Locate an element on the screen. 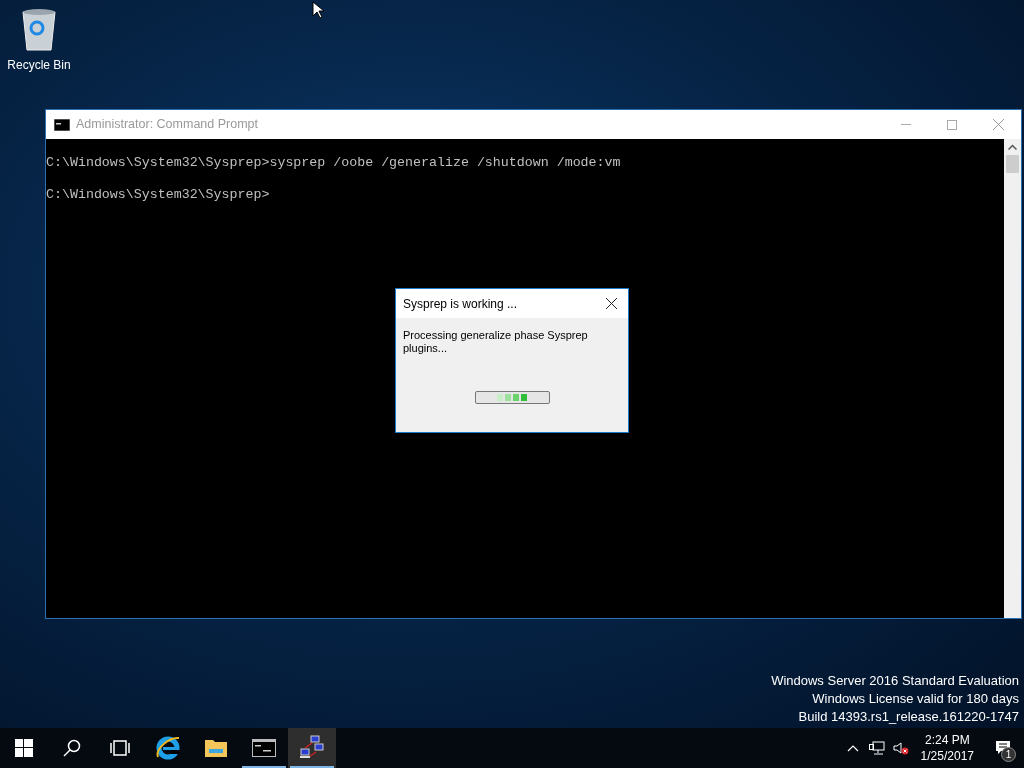  clock-time: 2:24 PM is located at coordinates (947, 740).